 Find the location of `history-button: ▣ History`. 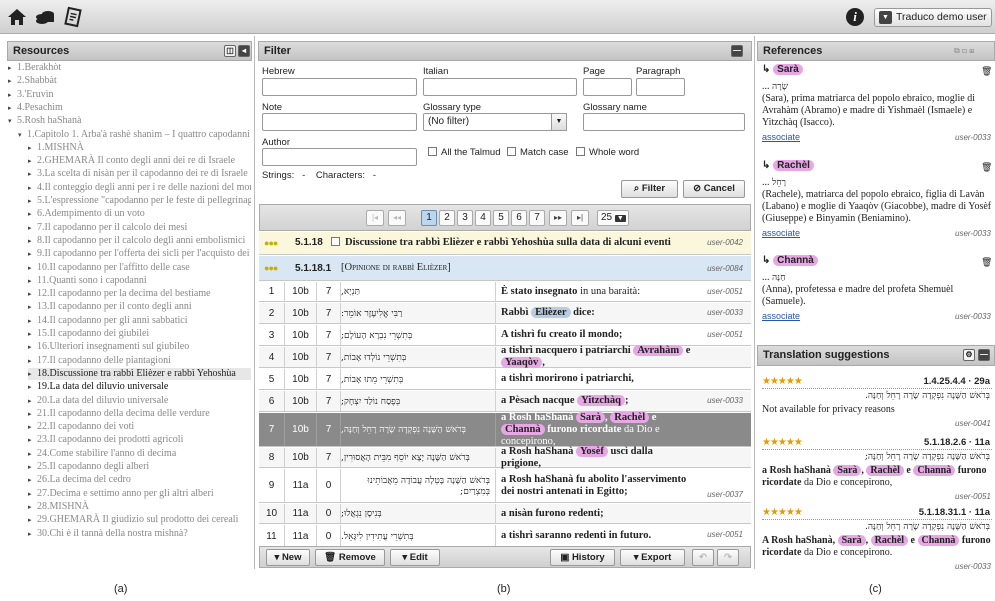

history-button: ▣ History is located at coordinates (582, 557).